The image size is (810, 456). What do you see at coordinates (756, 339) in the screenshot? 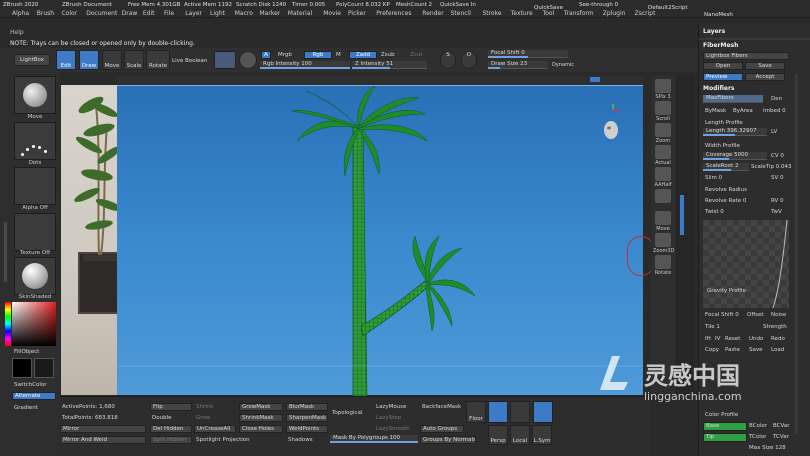
I see `undo-button: Undo` at bounding box center [756, 339].